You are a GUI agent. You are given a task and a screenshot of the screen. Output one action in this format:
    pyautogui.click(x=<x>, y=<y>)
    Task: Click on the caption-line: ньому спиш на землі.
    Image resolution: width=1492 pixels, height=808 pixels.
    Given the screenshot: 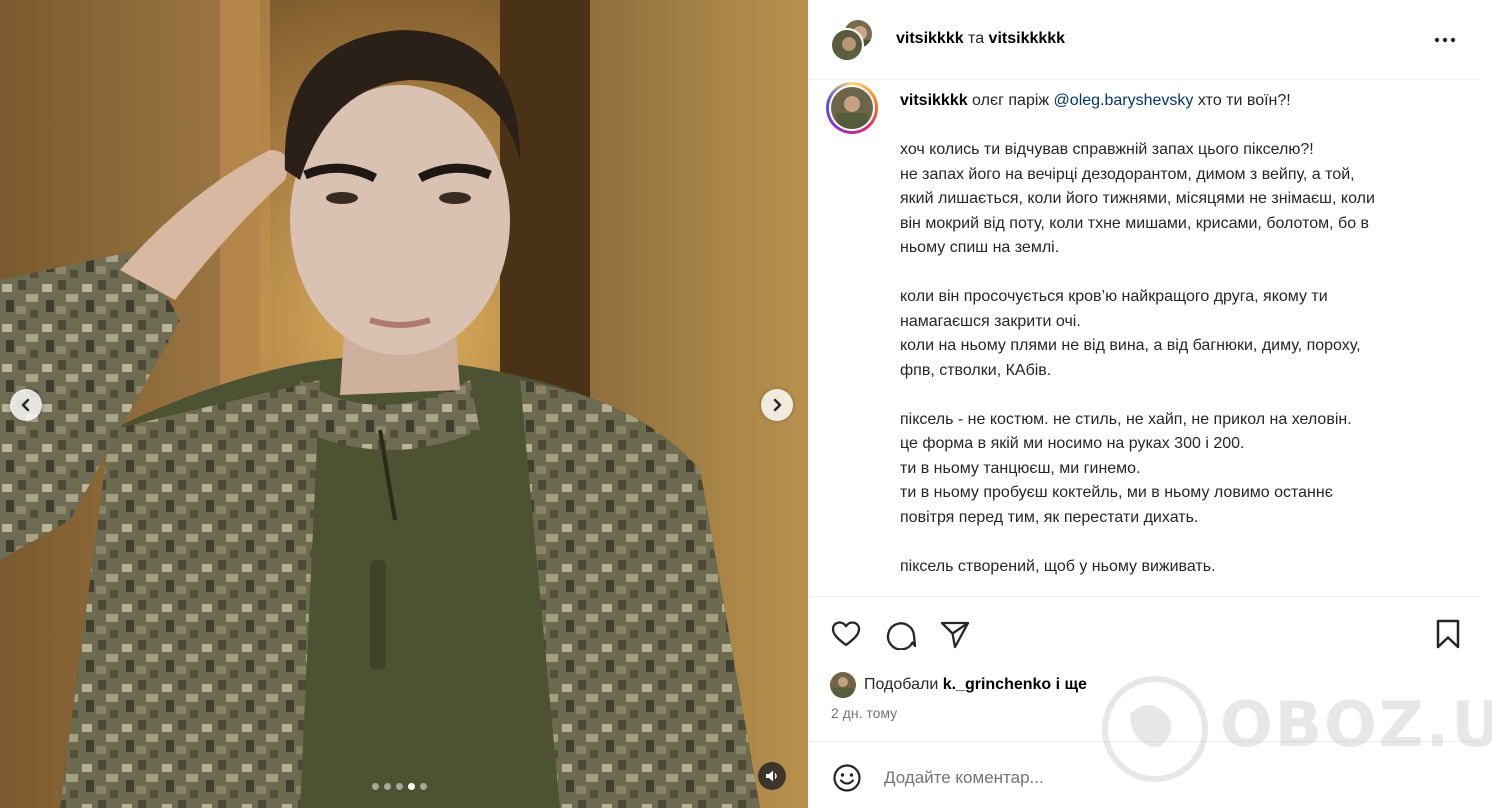 What is the action you would take?
    pyautogui.click(x=980, y=247)
    